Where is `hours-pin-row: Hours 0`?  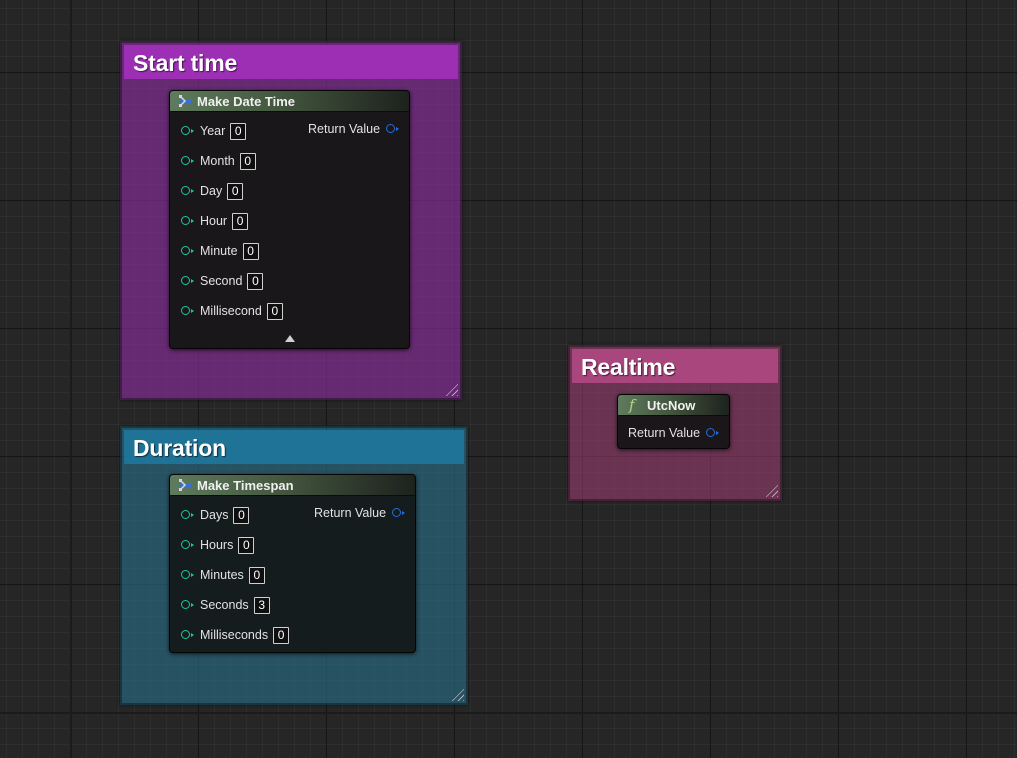 hours-pin-row: Hours 0 is located at coordinates (218, 545).